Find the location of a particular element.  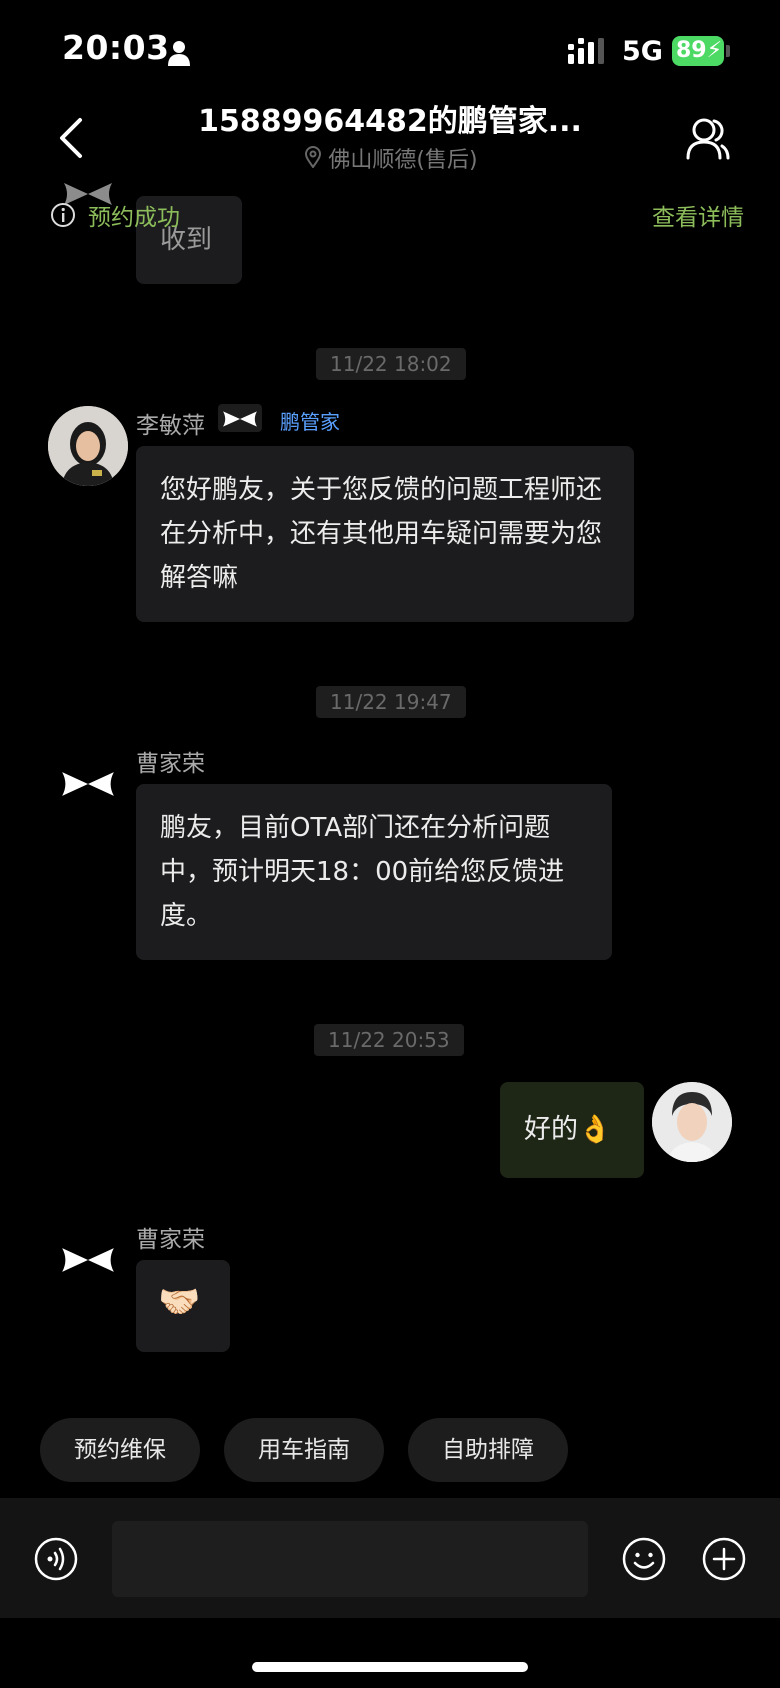

signal-icon is located at coordinates (586, 51).